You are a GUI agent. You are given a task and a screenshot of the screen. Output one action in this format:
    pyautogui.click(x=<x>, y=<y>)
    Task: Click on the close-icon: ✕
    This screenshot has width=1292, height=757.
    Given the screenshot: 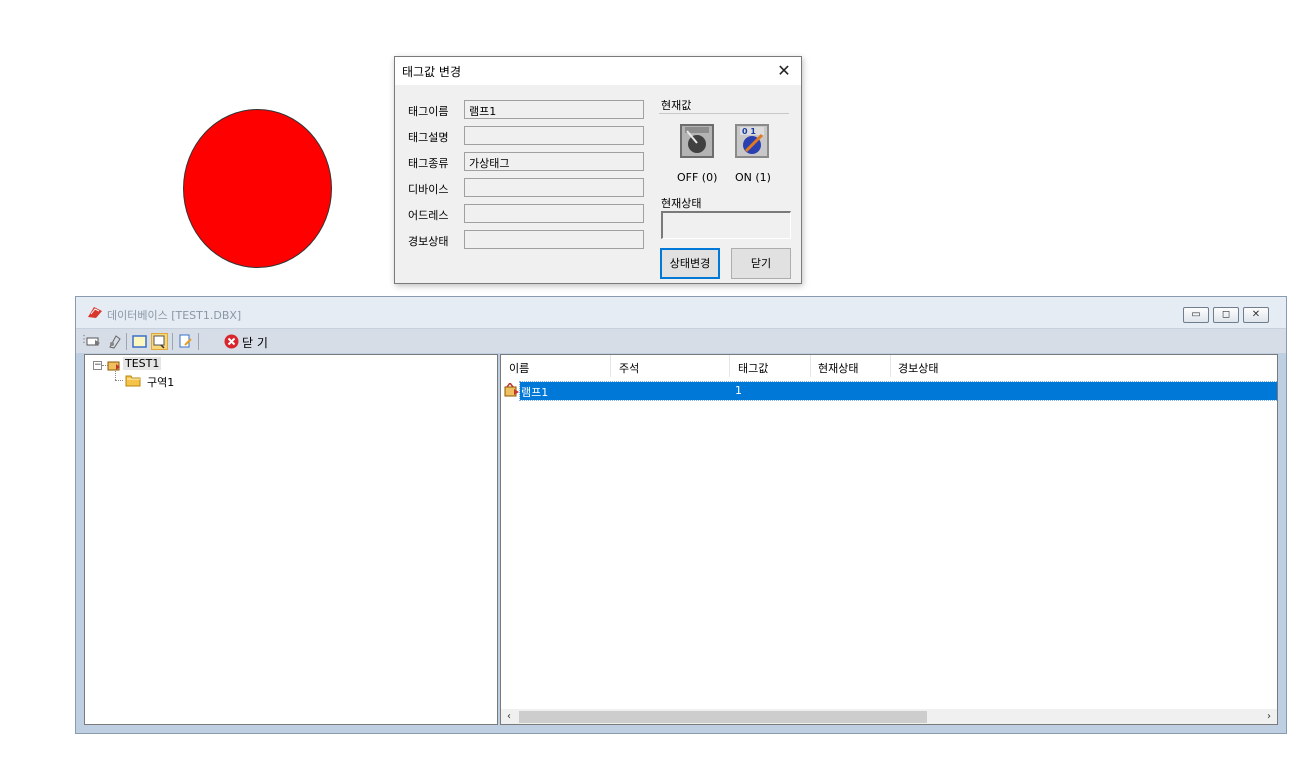 What is the action you would take?
    pyautogui.click(x=784, y=71)
    